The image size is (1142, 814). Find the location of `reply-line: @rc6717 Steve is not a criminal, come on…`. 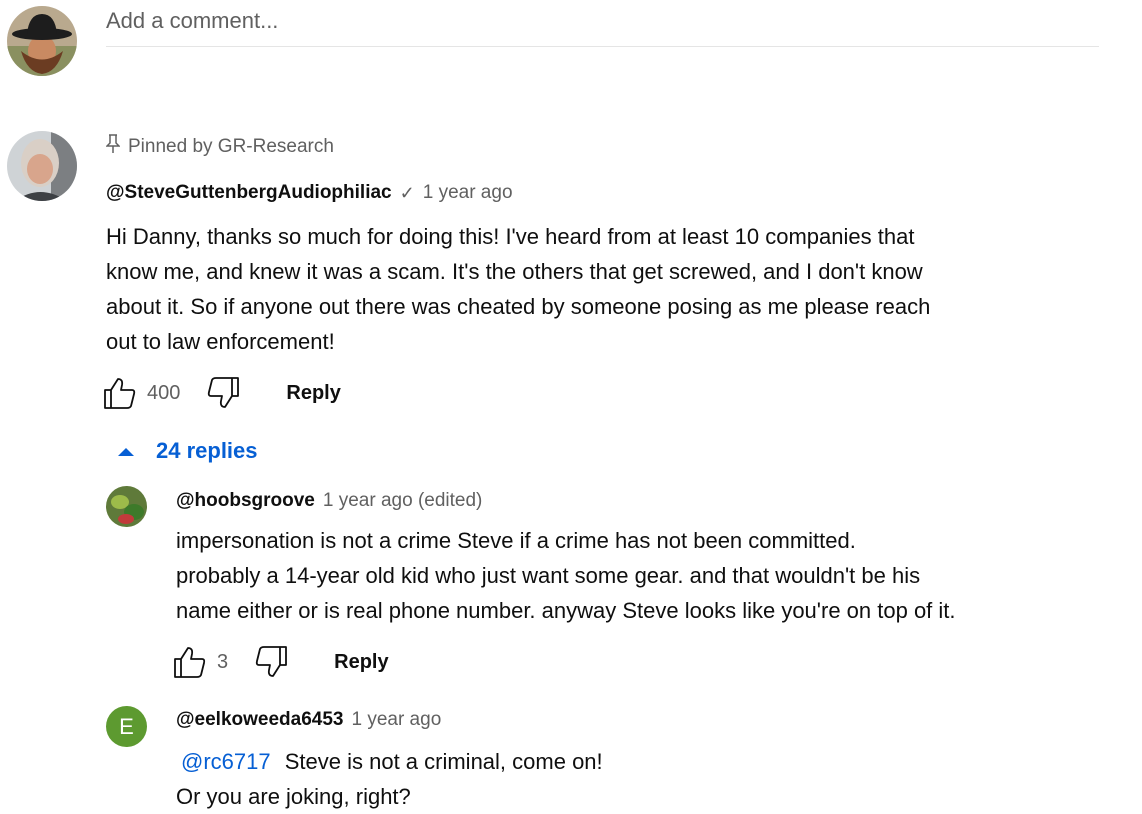

reply-line: @rc6717 Steve is not a criminal, come on… is located at coordinates (389, 761).